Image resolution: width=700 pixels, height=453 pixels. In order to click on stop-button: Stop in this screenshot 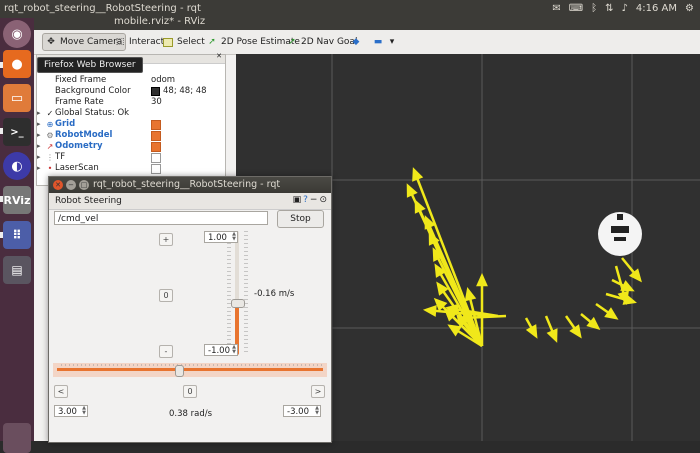, I will do `click(300, 219)`.